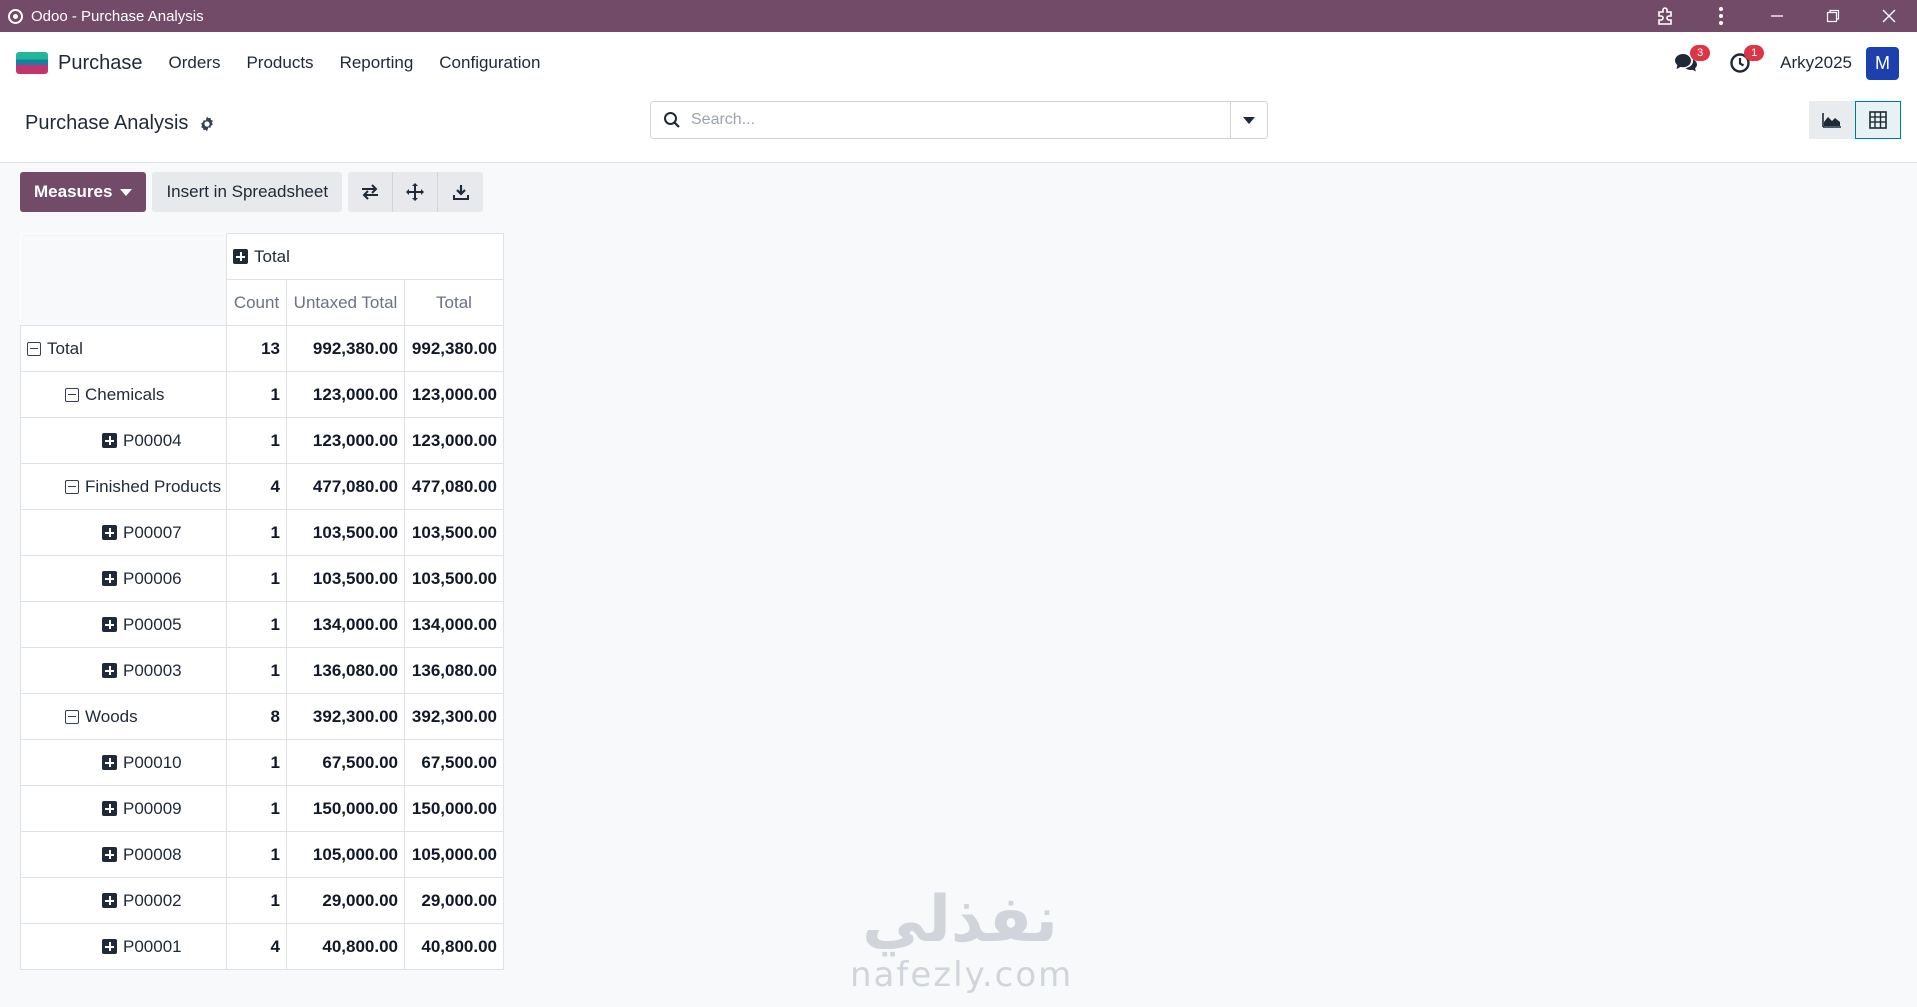 This screenshot has height=1007, width=1917. Describe the element at coordinates (454, 716) in the screenshot. I see `cell-total: 392,300.00` at that location.